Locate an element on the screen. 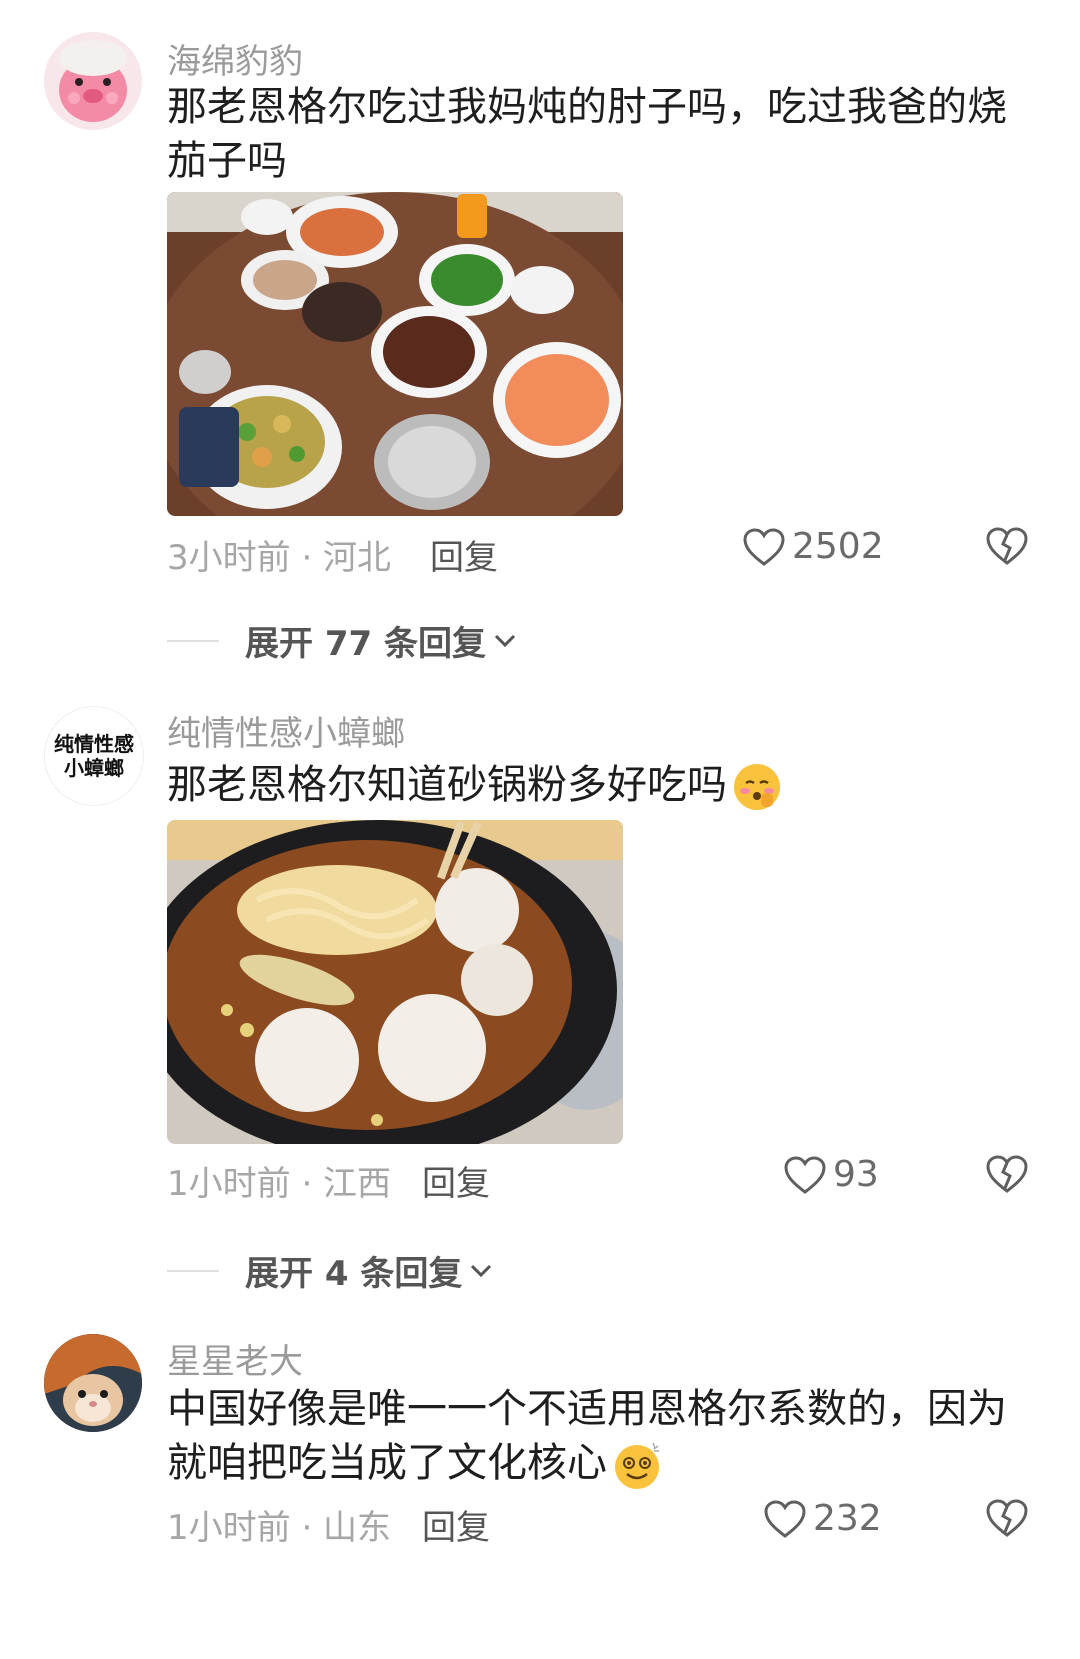  hamster-avatar-icon is located at coordinates (93, 1383).